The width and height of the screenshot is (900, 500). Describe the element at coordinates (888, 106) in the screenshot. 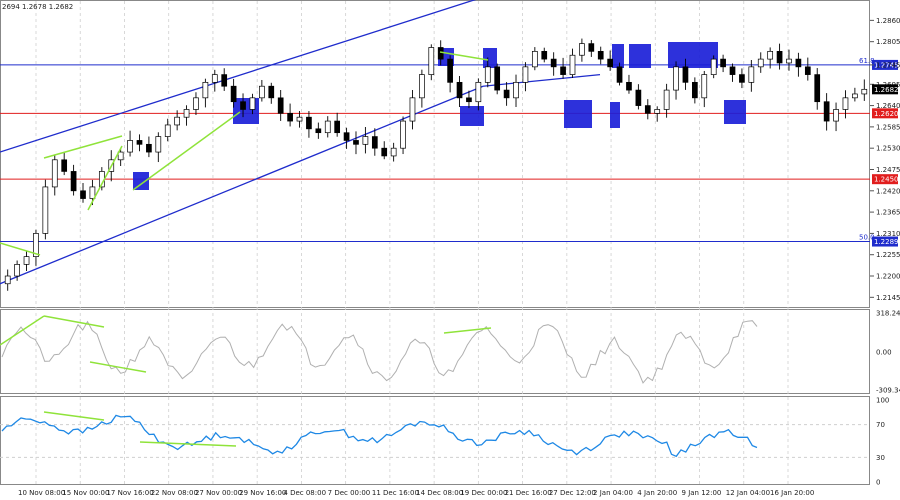

I see `y-tick-label: 1.2640` at that location.